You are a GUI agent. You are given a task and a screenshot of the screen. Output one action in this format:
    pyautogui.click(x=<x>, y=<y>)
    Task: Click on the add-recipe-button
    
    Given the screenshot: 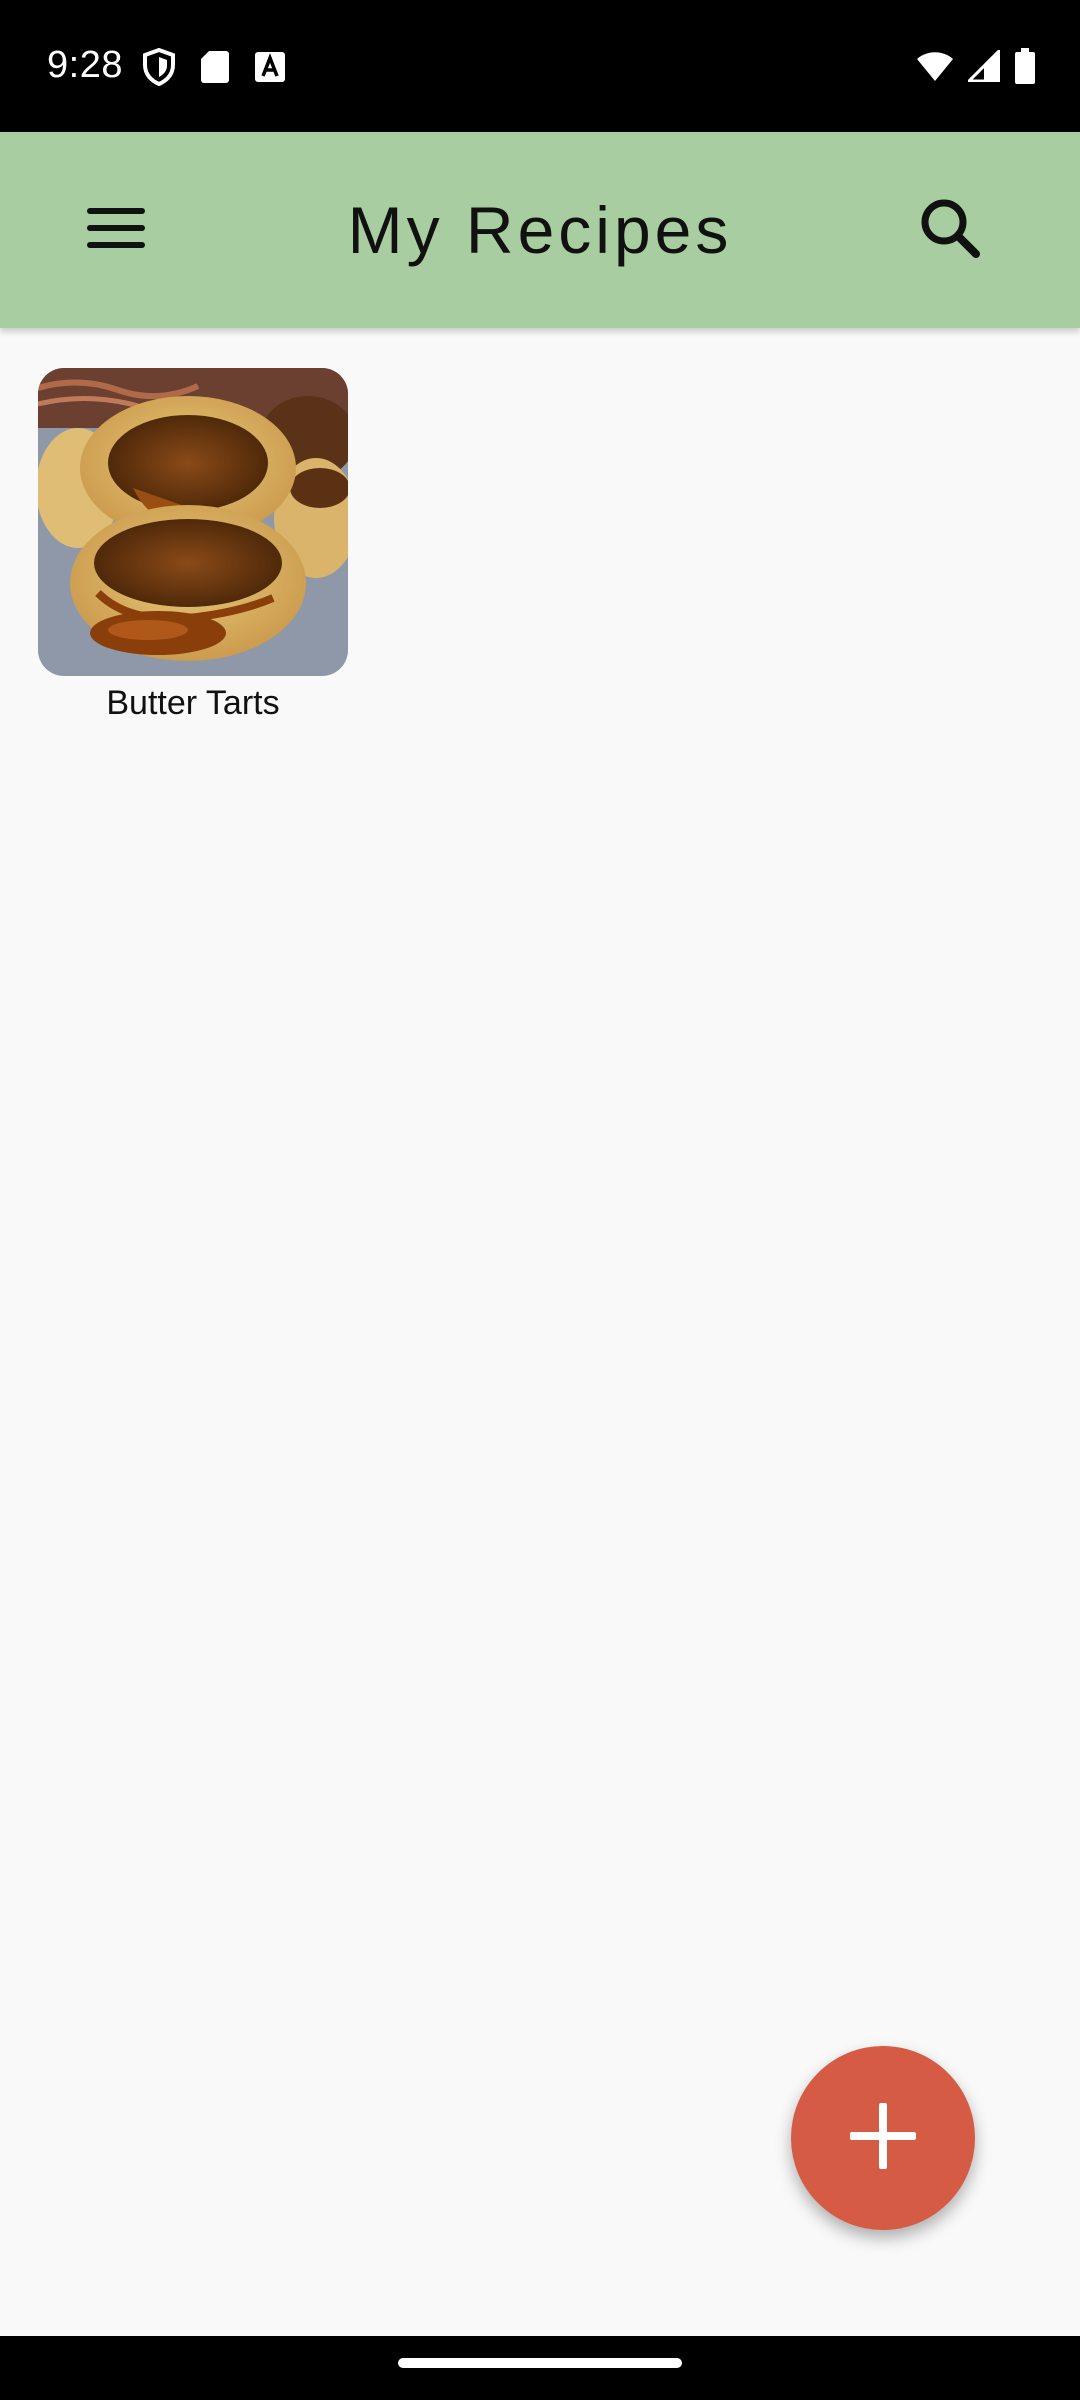 What is the action you would take?
    pyautogui.click(x=883, y=2138)
    